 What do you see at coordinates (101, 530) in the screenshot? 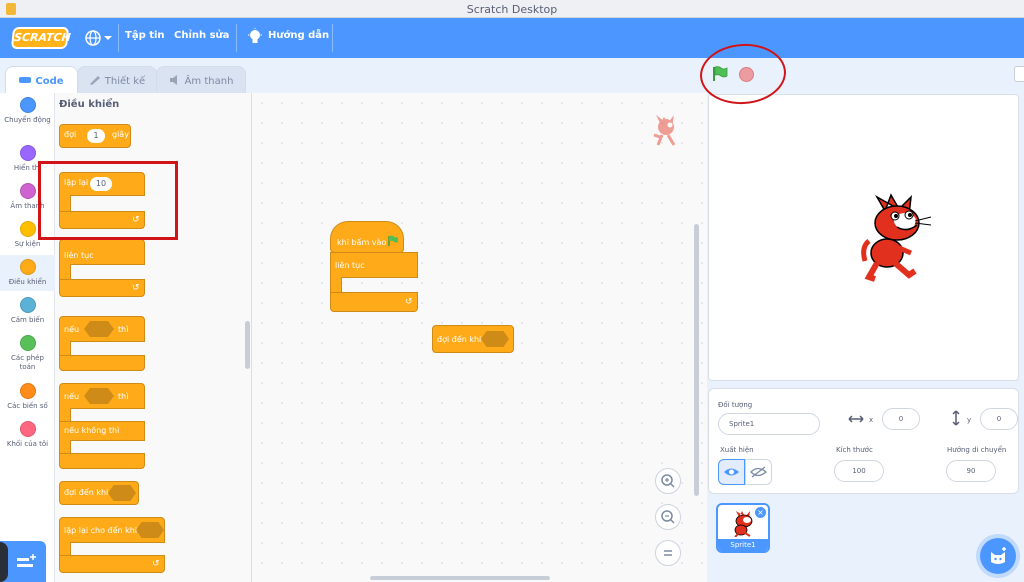
I see `block-text: lặp lại cho đến khi` at bounding box center [101, 530].